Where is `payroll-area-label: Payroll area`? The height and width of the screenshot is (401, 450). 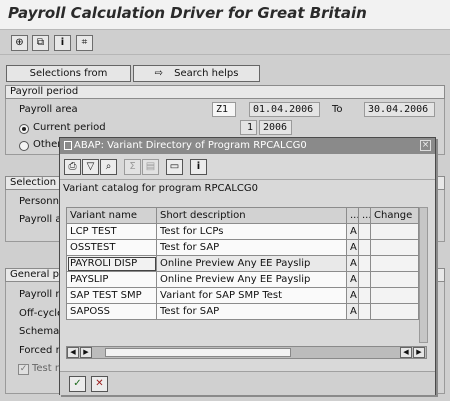 payroll-area-label: Payroll area is located at coordinates (48, 109).